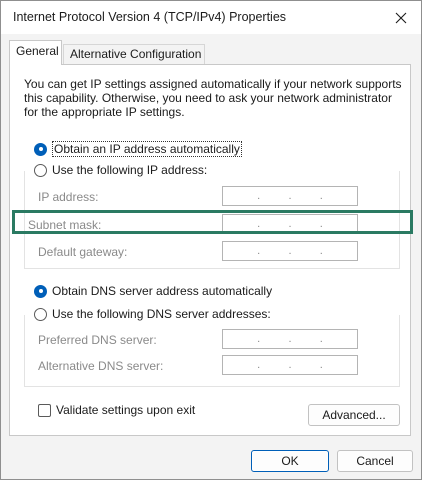 Image resolution: width=422 pixels, height=480 pixels. What do you see at coordinates (147, 149) in the screenshot?
I see `radio-label: Obtain an IP address automatically` at bounding box center [147, 149].